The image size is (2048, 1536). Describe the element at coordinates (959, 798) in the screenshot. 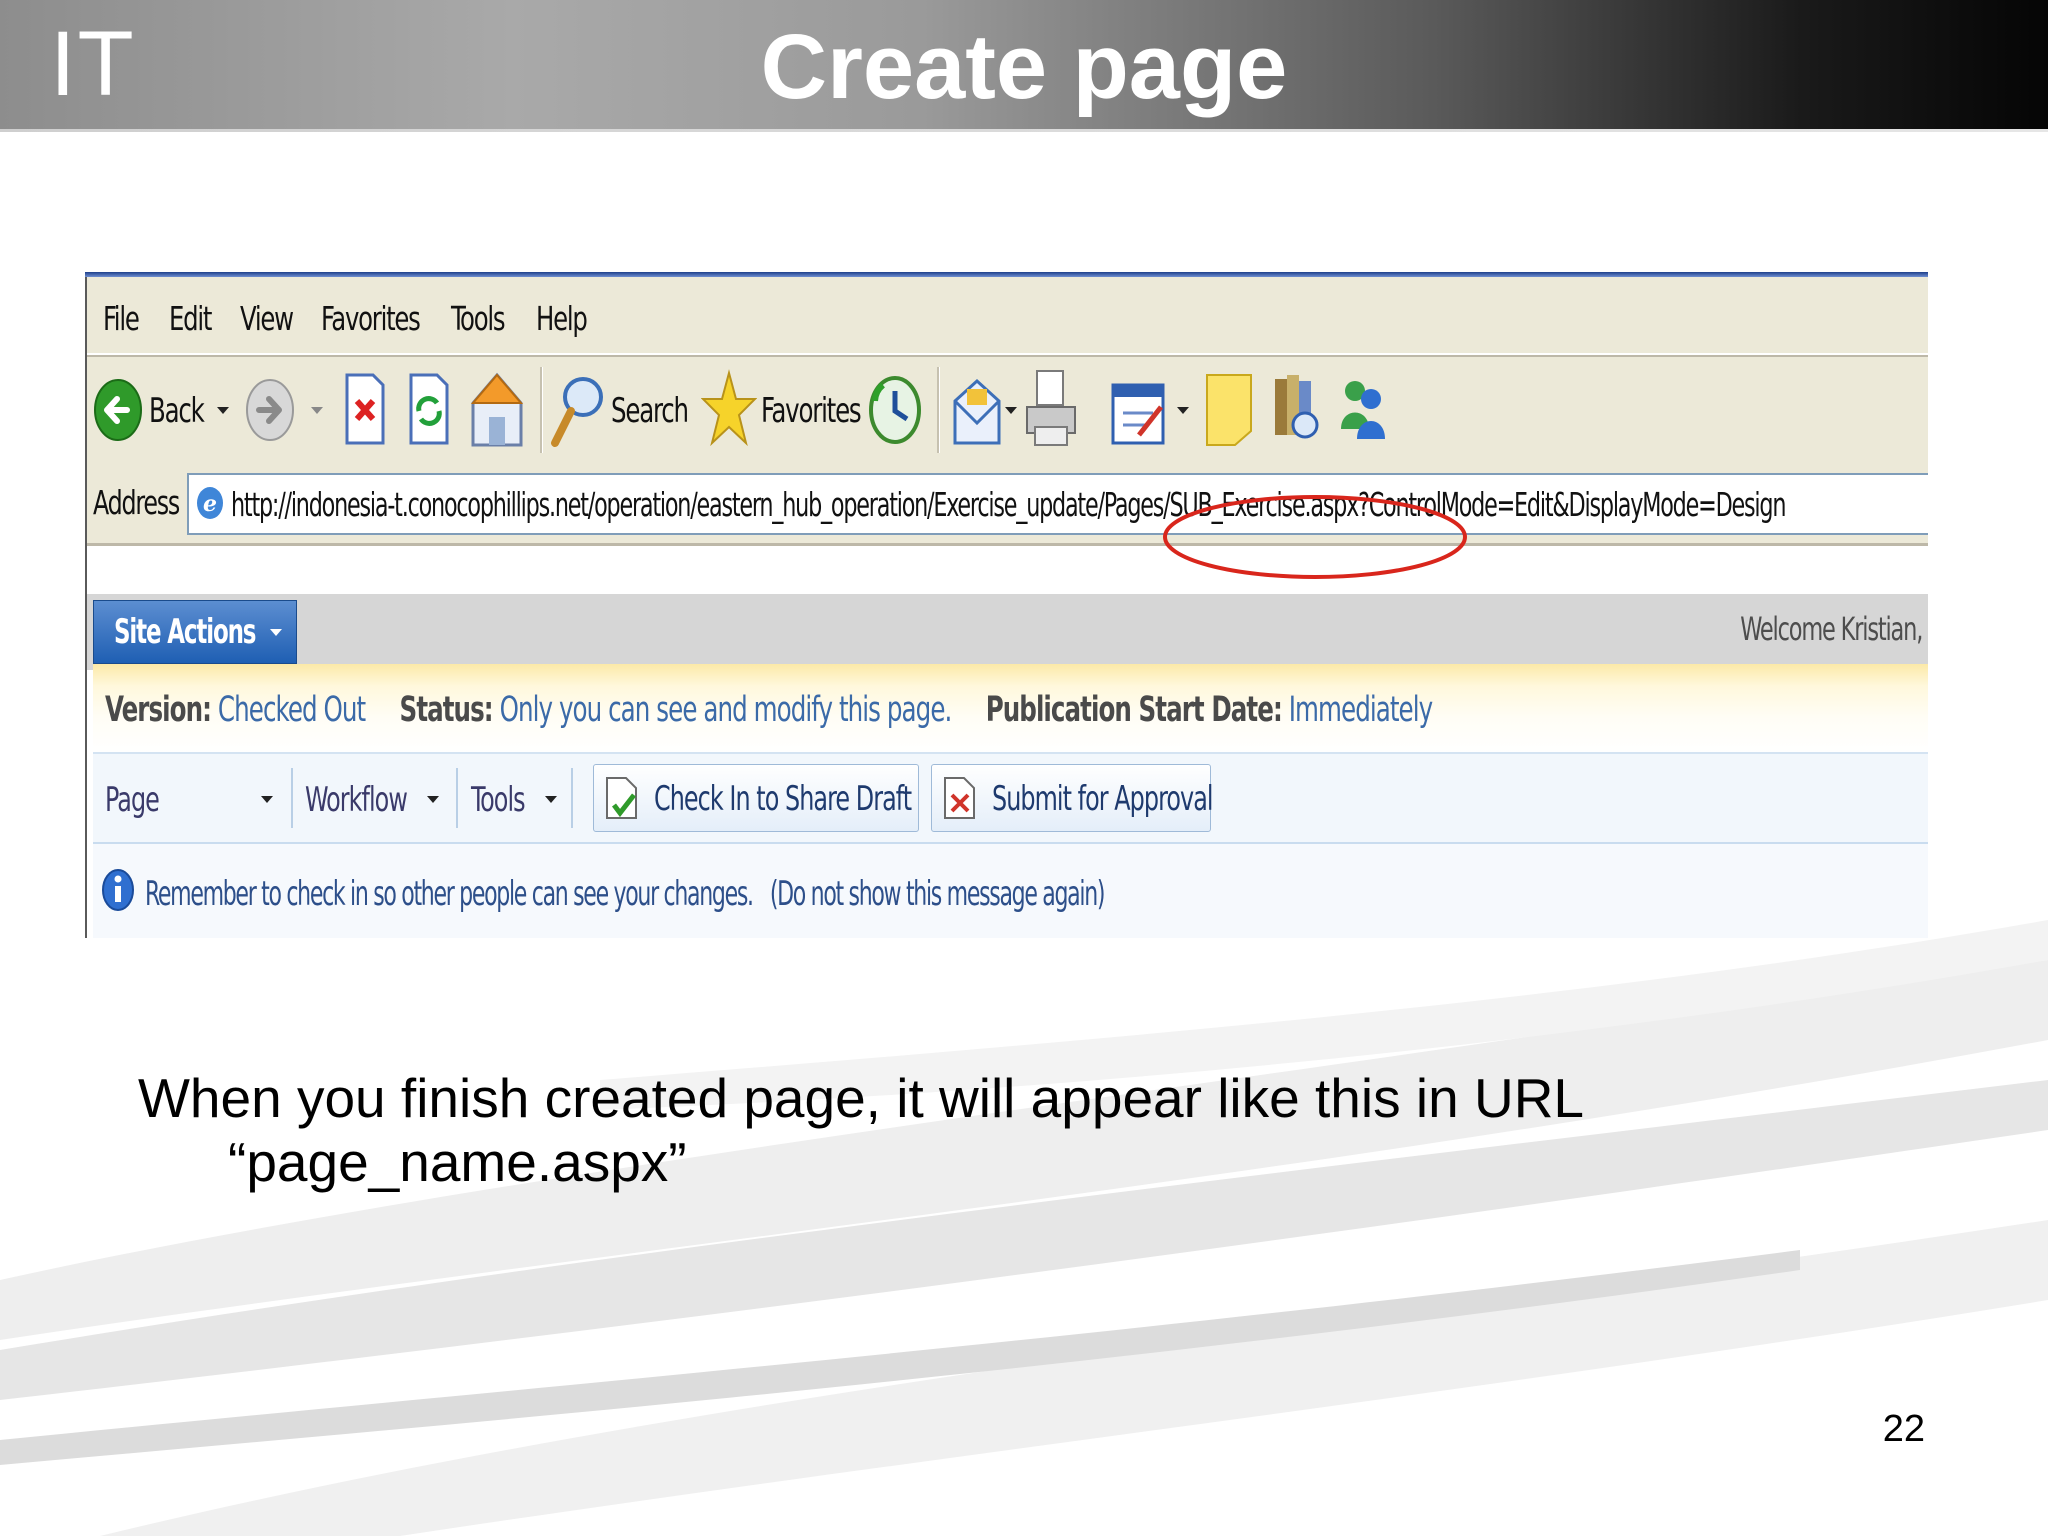

I see `submit-approval-icon` at that location.